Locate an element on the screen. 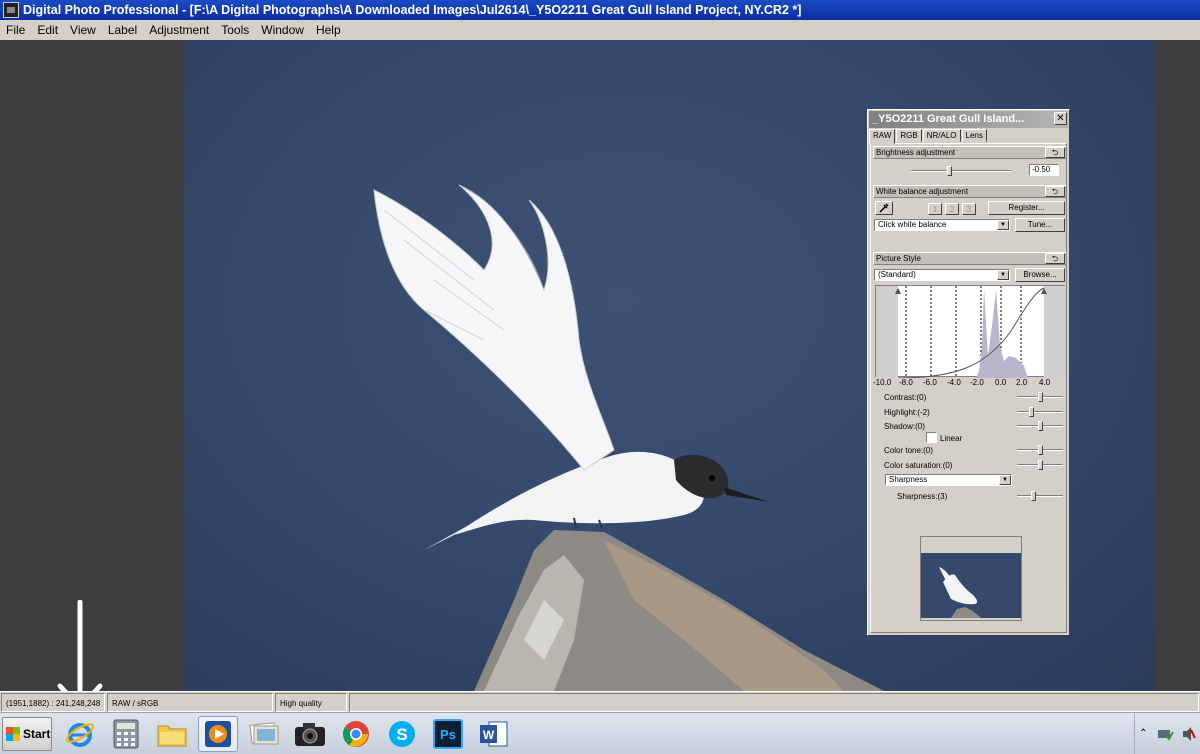  network-icon is located at coordinates (1165, 734).